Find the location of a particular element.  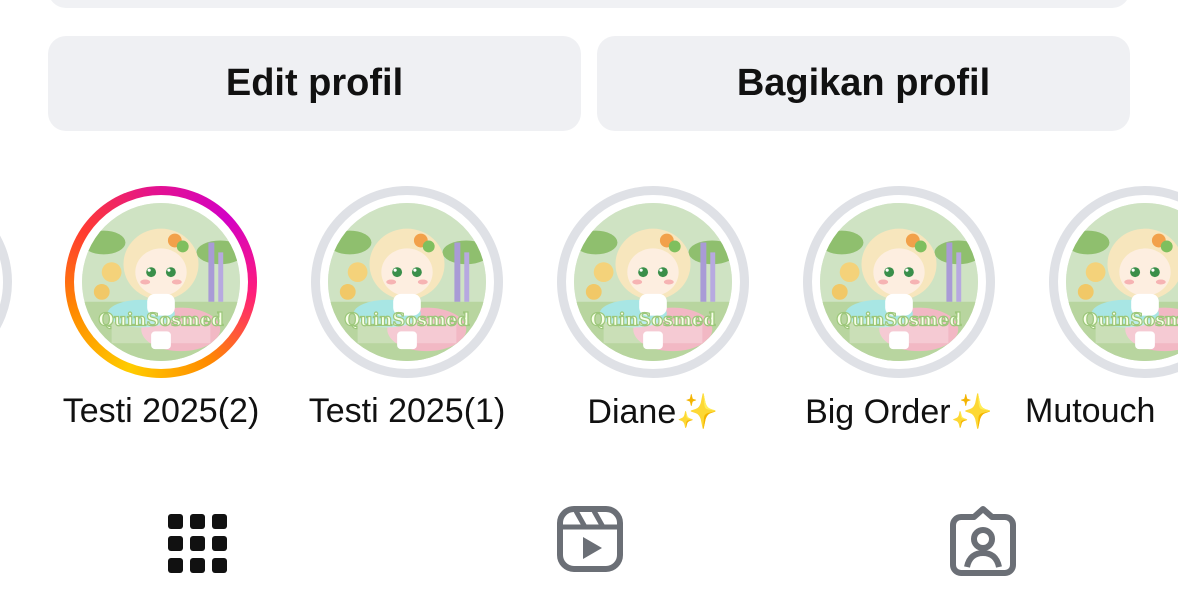

tab-tagged is located at coordinates (983, 550).